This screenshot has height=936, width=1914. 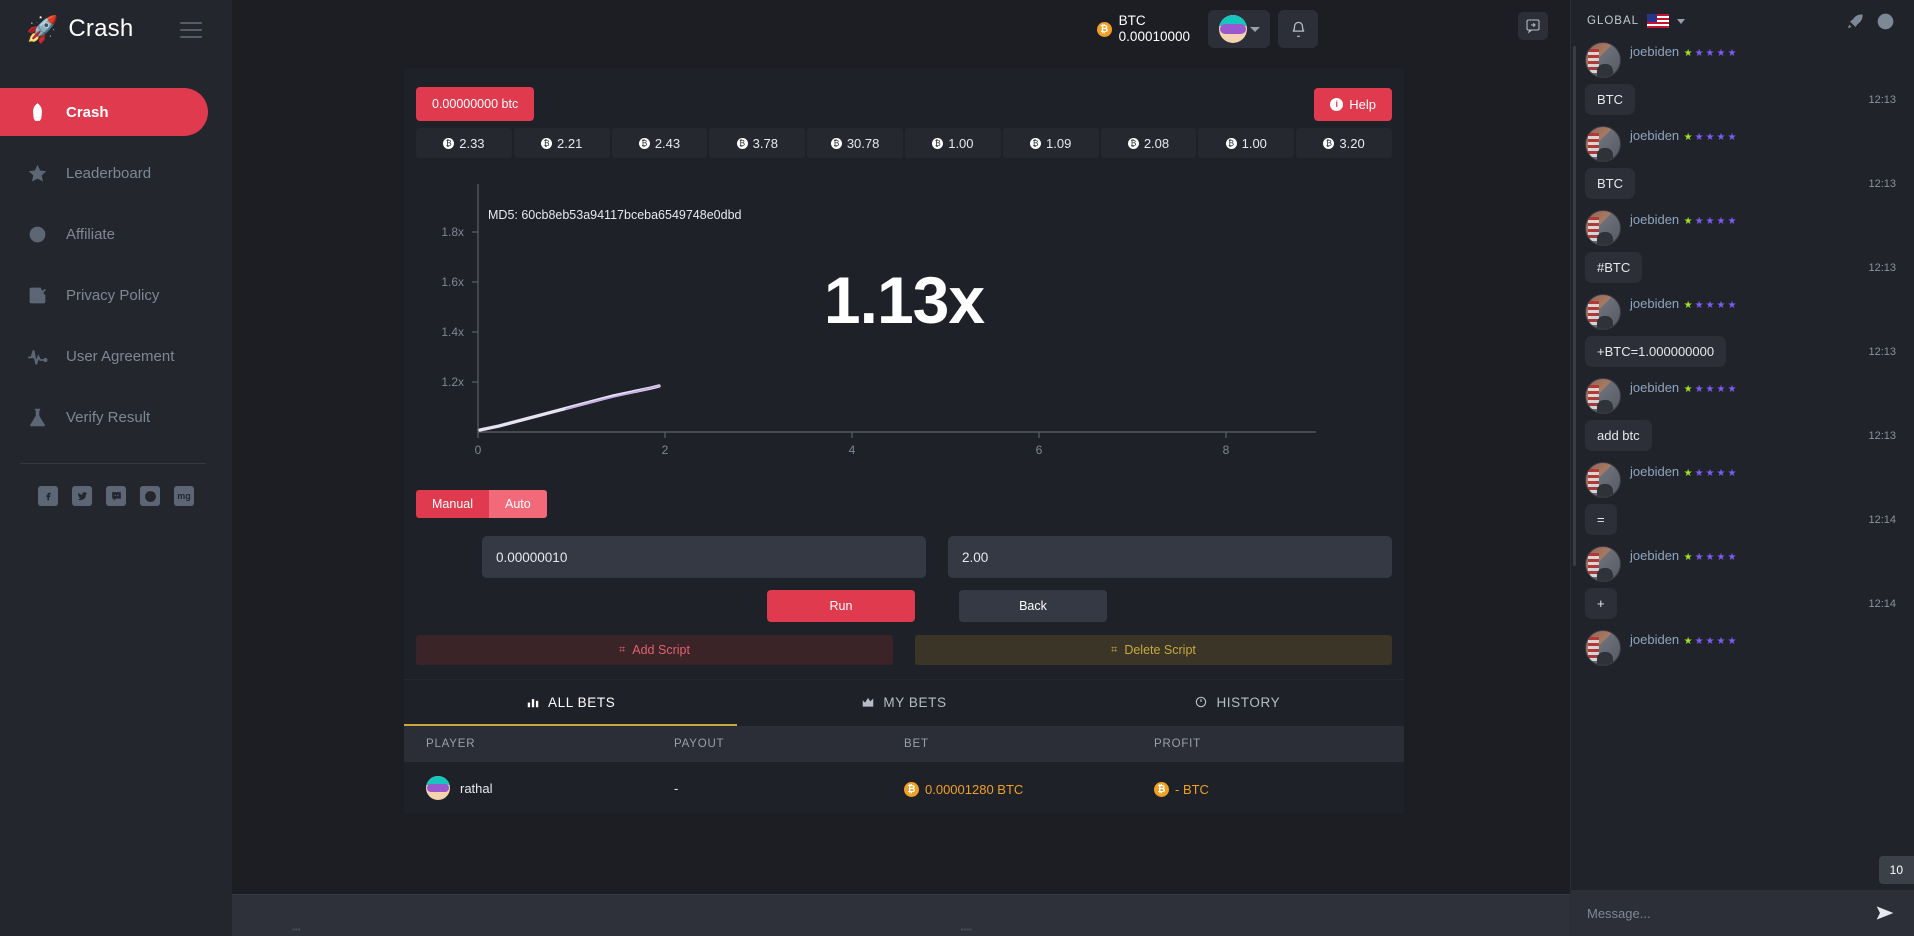 What do you see at coordinates (150, 496) in the screenshot?
I see `dribbble-icon` at bounding box center [150, 496].